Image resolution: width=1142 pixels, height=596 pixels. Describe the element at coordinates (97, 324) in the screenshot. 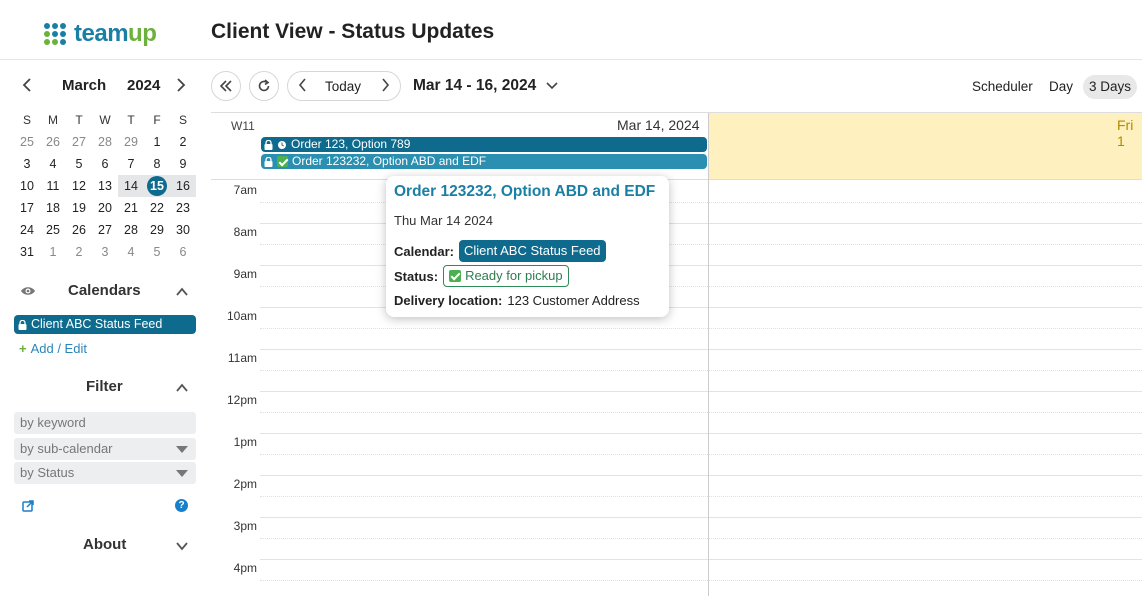

I see `calendar-item-label: Client ABC Status Feed` at that location.